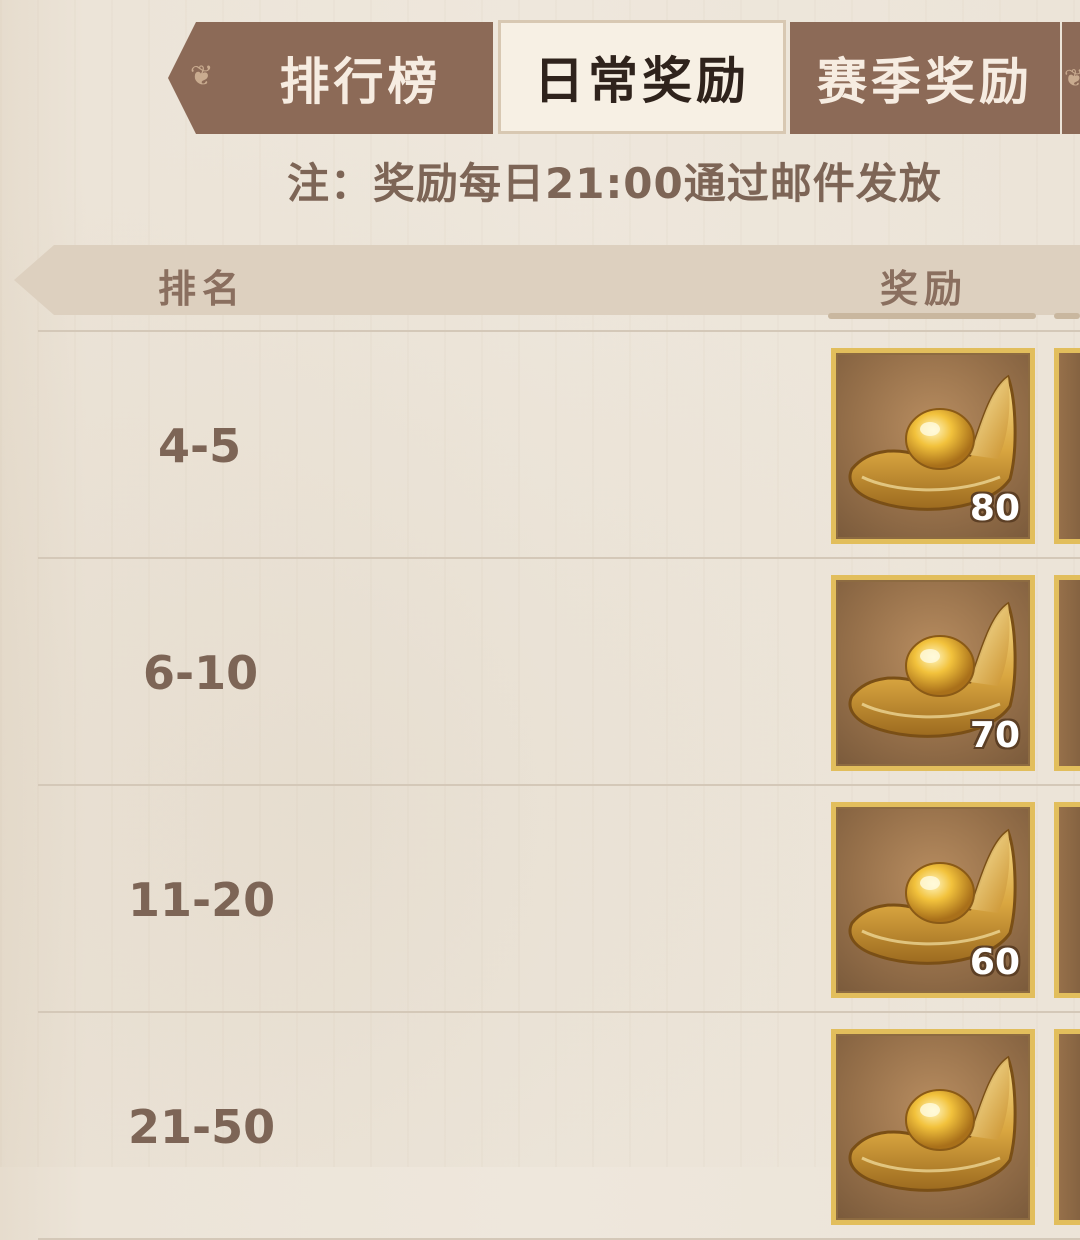 This screenshot has height=1240, width=1080. What do you see at coordinates (933, 900) in the screenshot?
I see `reward-item-slot: 60` at bounding box center [933, 900].